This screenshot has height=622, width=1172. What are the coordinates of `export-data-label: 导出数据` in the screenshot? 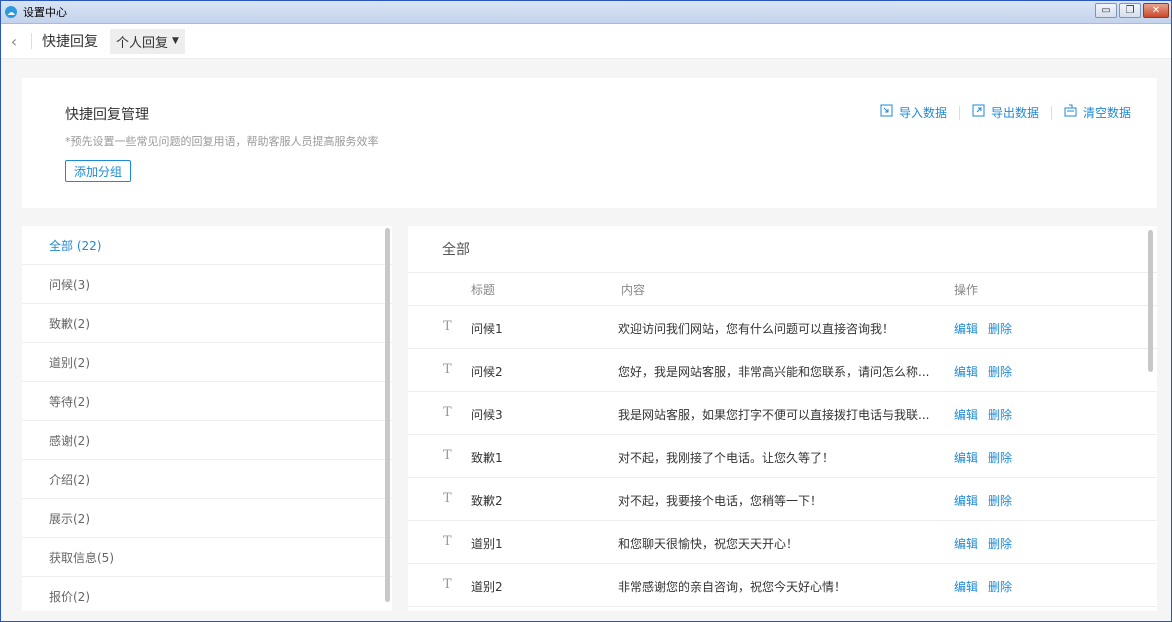 It's located at (1014, 113).